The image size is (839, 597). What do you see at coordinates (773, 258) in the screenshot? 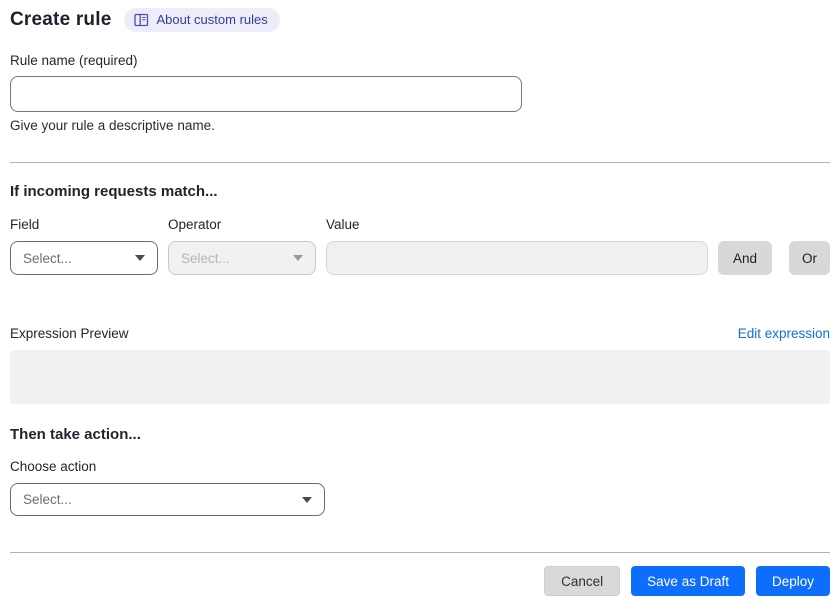
I see `and-or-buttons: And Or` at bounding box center [773, 258].